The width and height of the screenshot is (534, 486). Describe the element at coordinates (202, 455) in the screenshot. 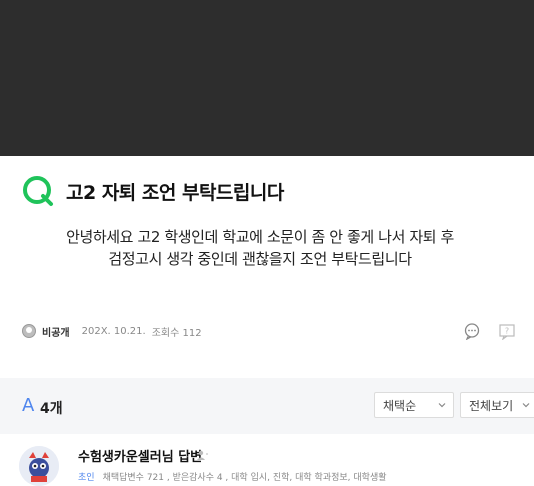

I see `user-icon` at that location.